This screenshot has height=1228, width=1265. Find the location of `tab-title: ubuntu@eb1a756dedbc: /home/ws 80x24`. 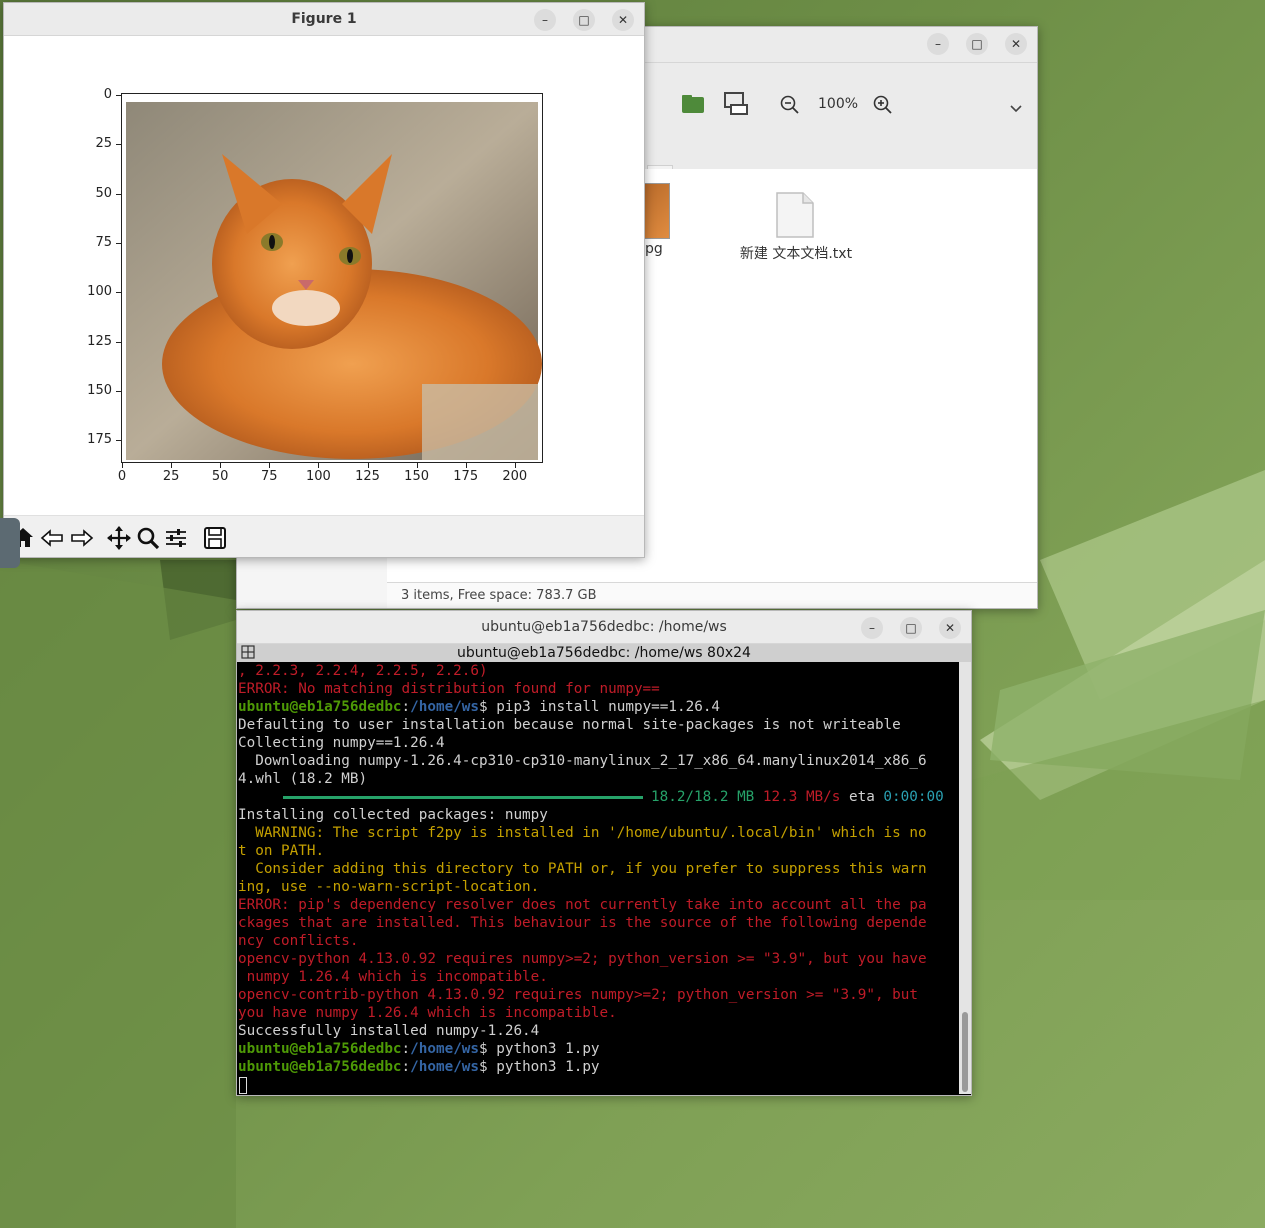

tab-title: ubuntu@eb1a756dedbc: /home/ws 80x24 is located at coordinates (604, 653).